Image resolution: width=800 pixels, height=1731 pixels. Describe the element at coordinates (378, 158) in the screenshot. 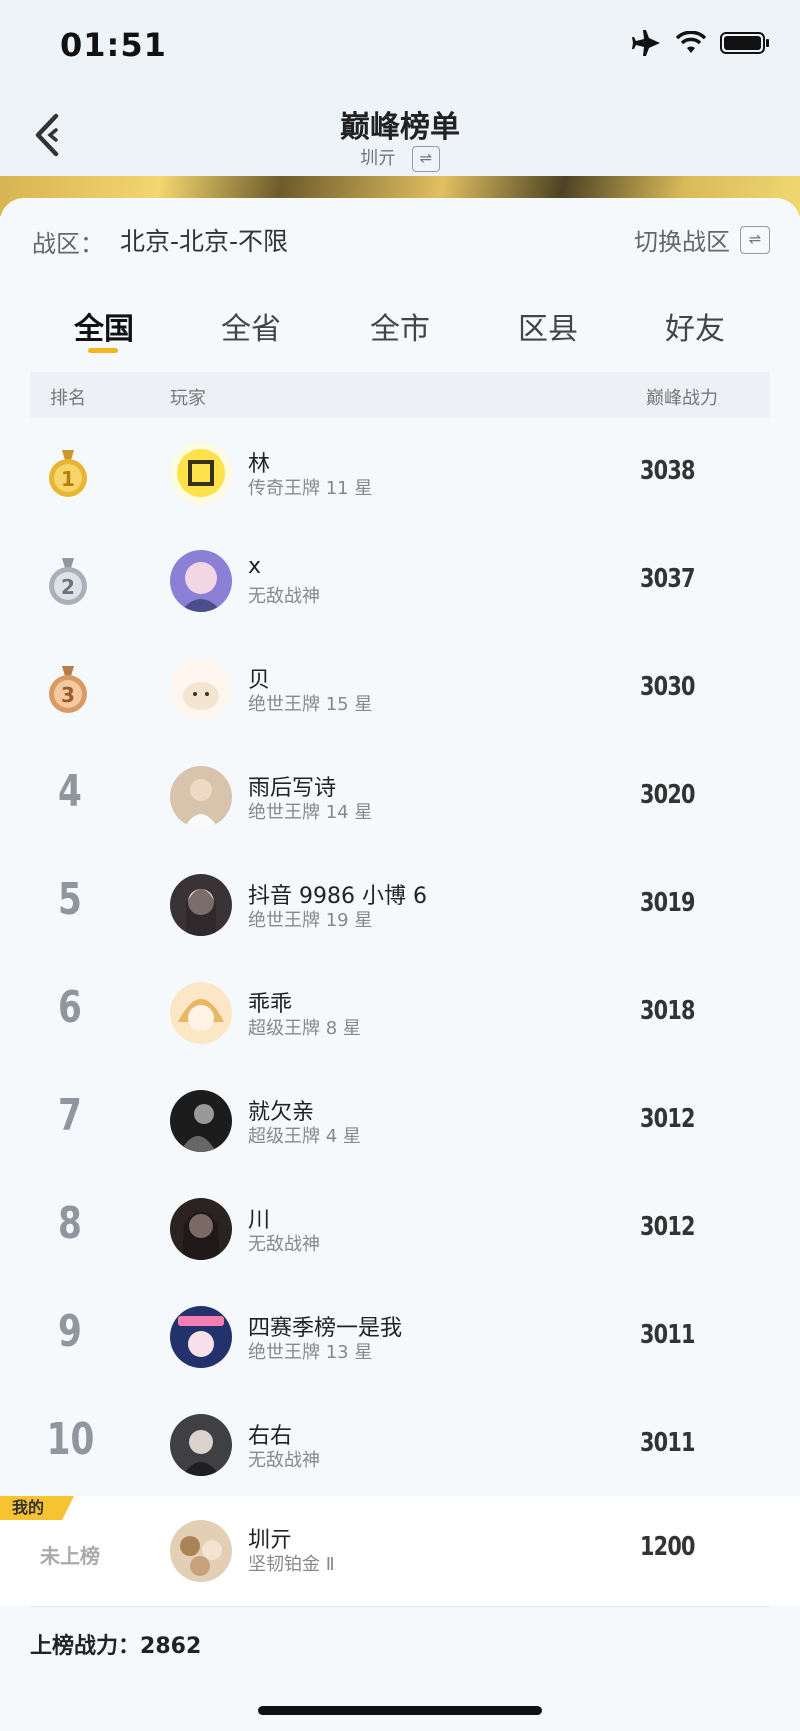

I see `subtitle-text: 圳亓` at that location.